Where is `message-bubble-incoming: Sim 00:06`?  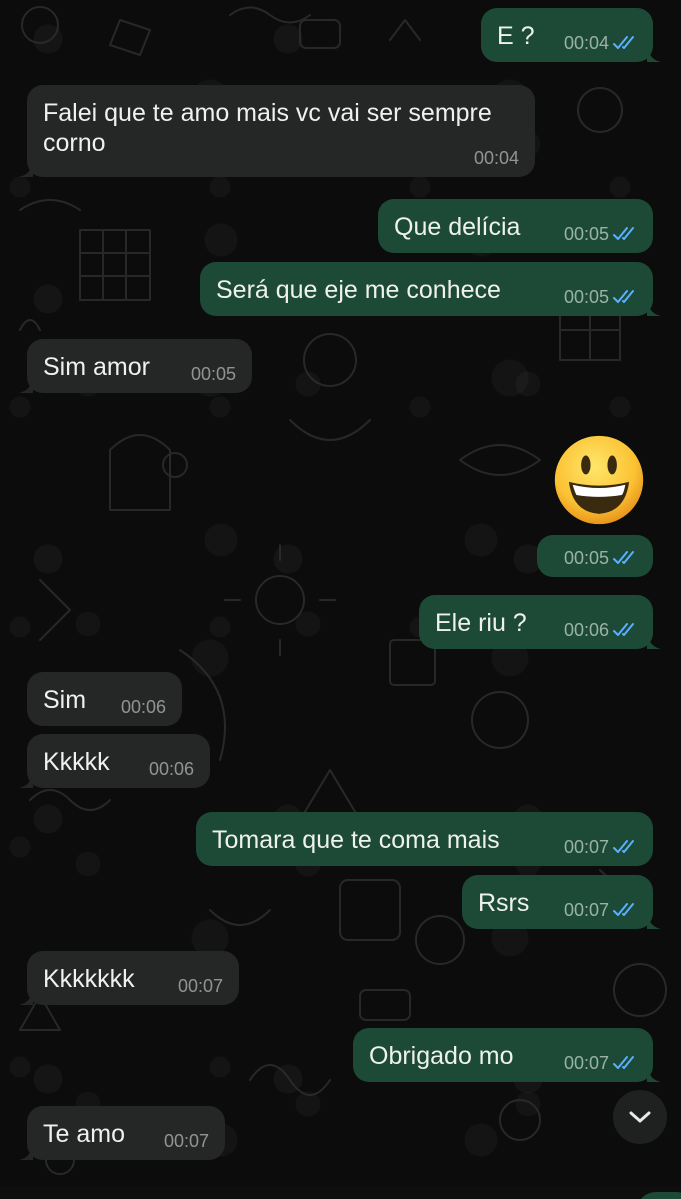 message-bubble-incoming: Sim 00:06 is located at coordinates (104, 699).